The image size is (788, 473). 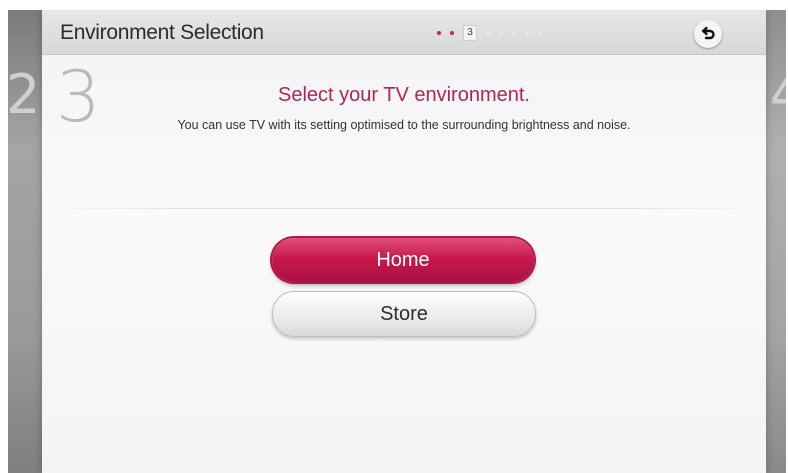 I want to click on back-button, so click(x=708, y=34).